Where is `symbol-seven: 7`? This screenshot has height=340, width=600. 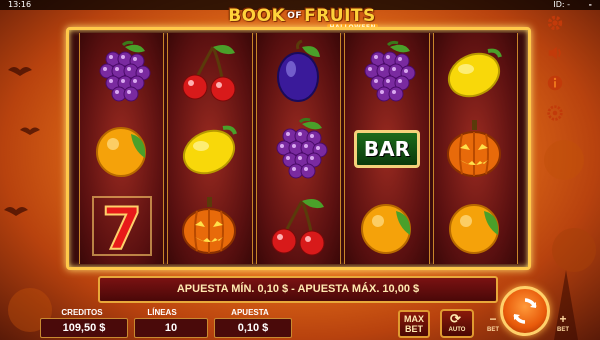 symbol-seven: 7 is located at coordinates (121, 225).